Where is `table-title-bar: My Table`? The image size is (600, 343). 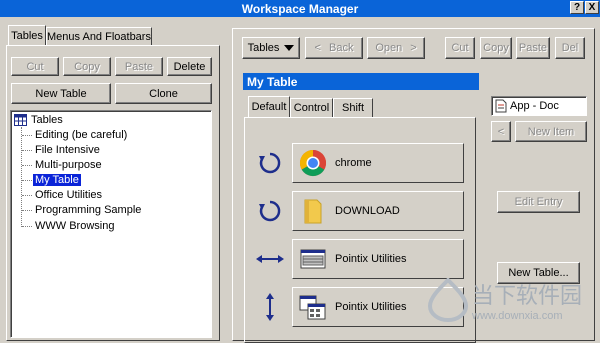
table-title-bar: My Table is located at coordinates (361, 81).